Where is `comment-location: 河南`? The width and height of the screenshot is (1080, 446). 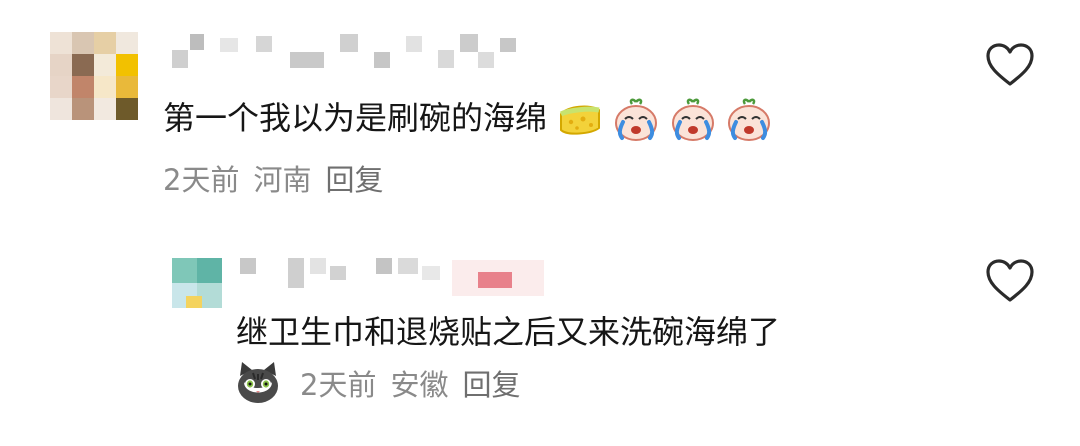 comment-location: 河南 is located at coordinates (282, 180).